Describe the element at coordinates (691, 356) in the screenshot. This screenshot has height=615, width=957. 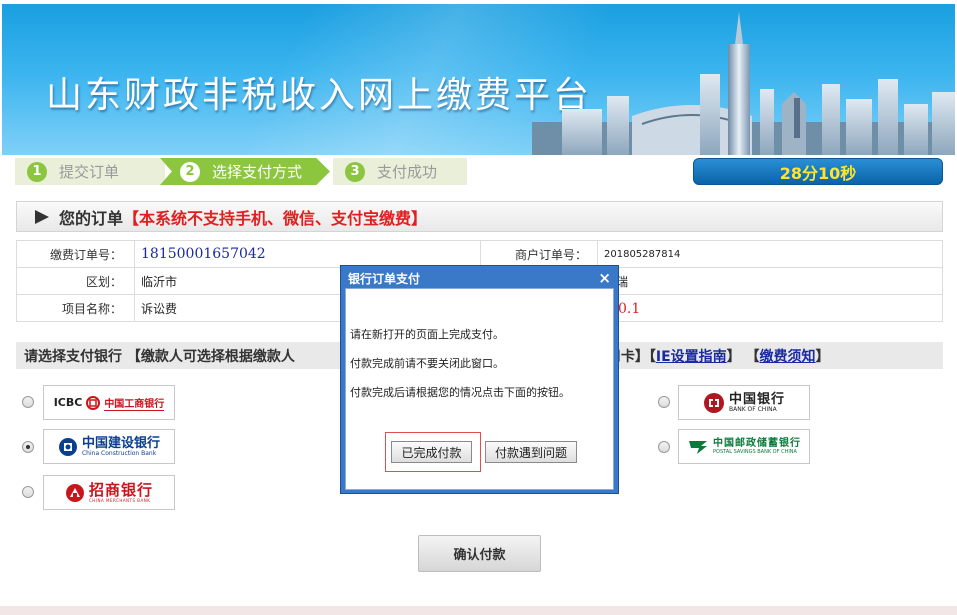
I see `ie-settings-guide-link: IE设置指南` at that location.